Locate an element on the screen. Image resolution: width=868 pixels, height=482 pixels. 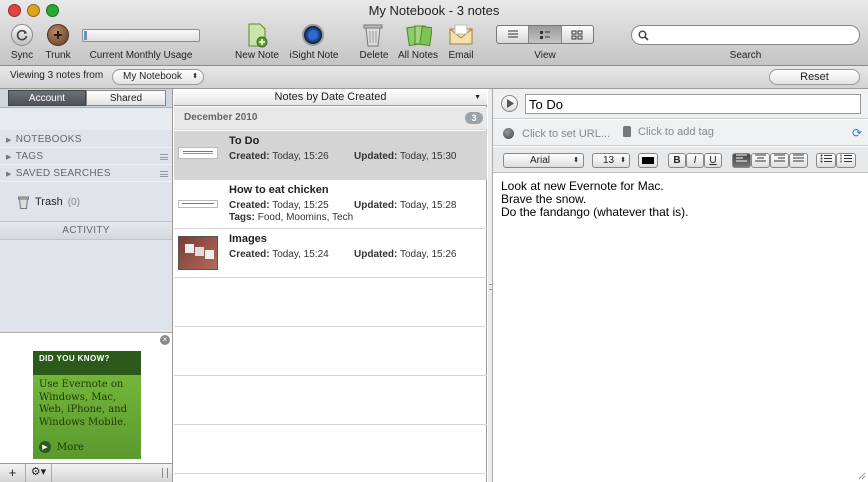
align-left-button is located at coordinates (741, 160).